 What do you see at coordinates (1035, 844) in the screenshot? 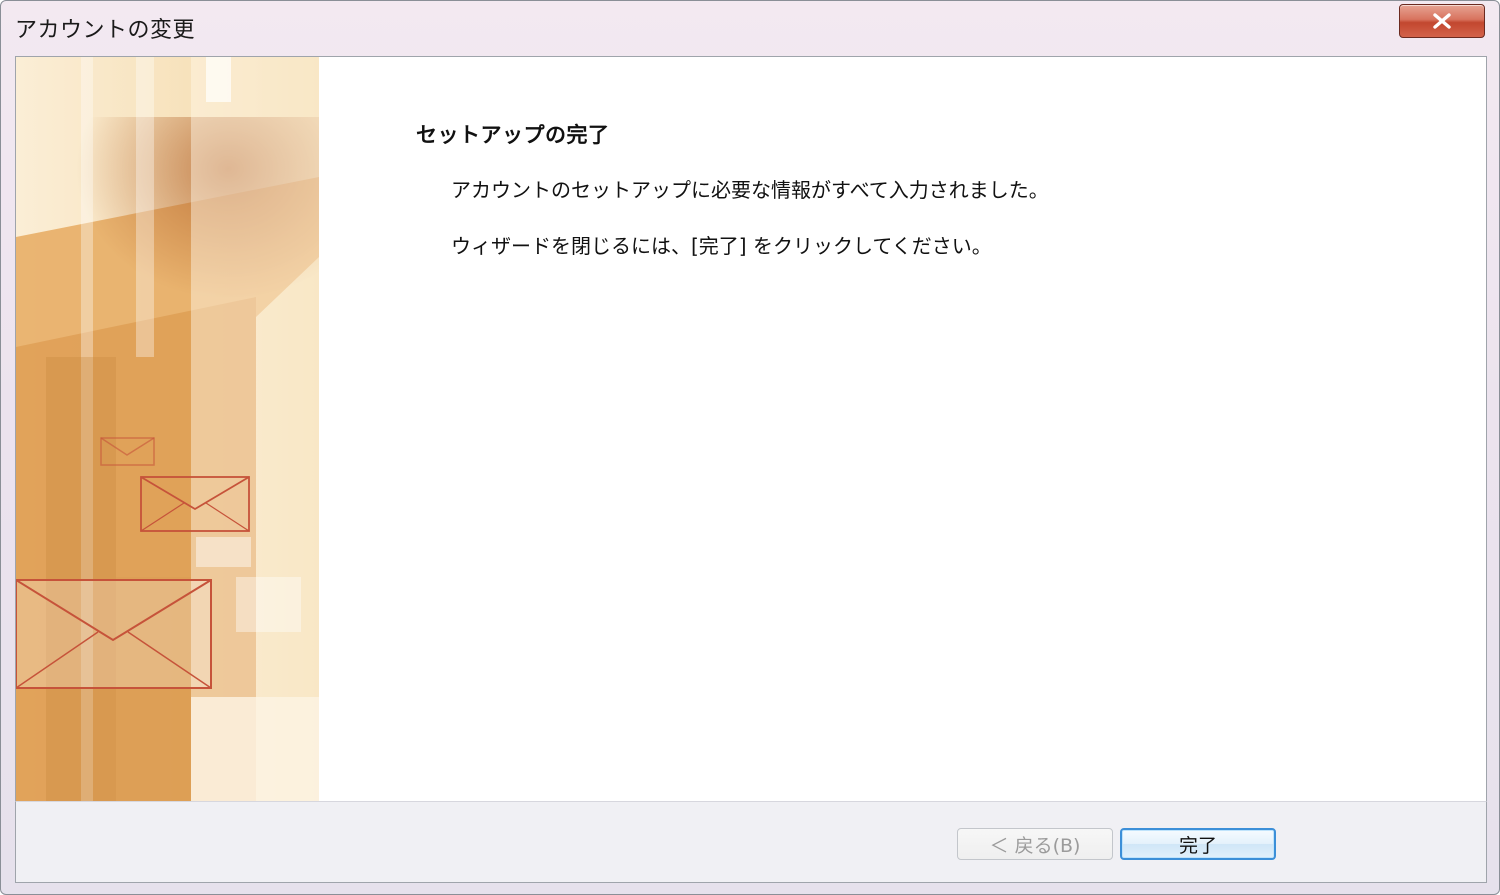
I see `back-button: ＜ 戻る(B)` at bounding box center [1035, 844].